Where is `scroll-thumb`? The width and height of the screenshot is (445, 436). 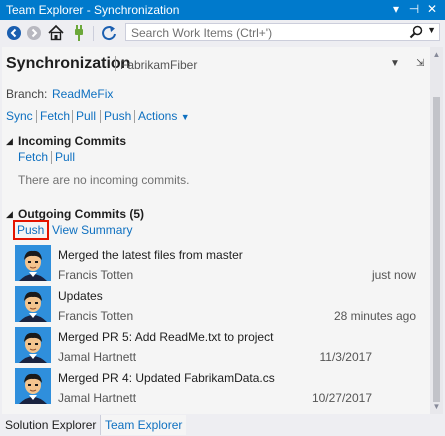
scroll-thumb is located at coordinates (436, 249).